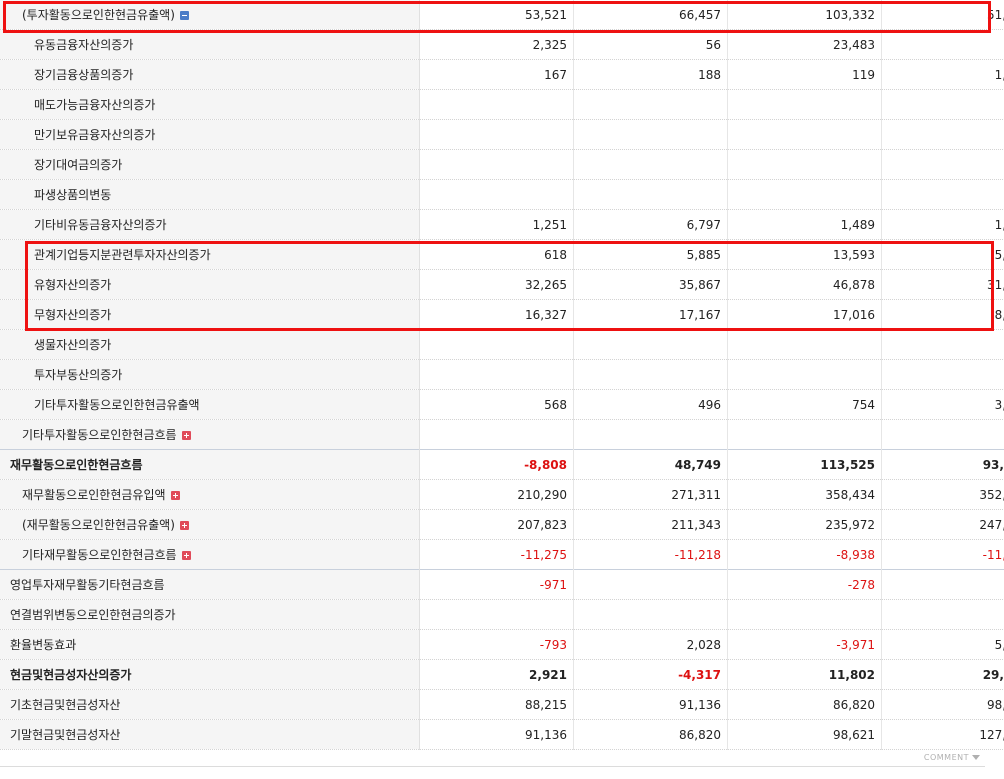  What do you see at coordinates (650, 404) in the screenshot?
I see `value-cell: 496` at bounding box center [650, 404].